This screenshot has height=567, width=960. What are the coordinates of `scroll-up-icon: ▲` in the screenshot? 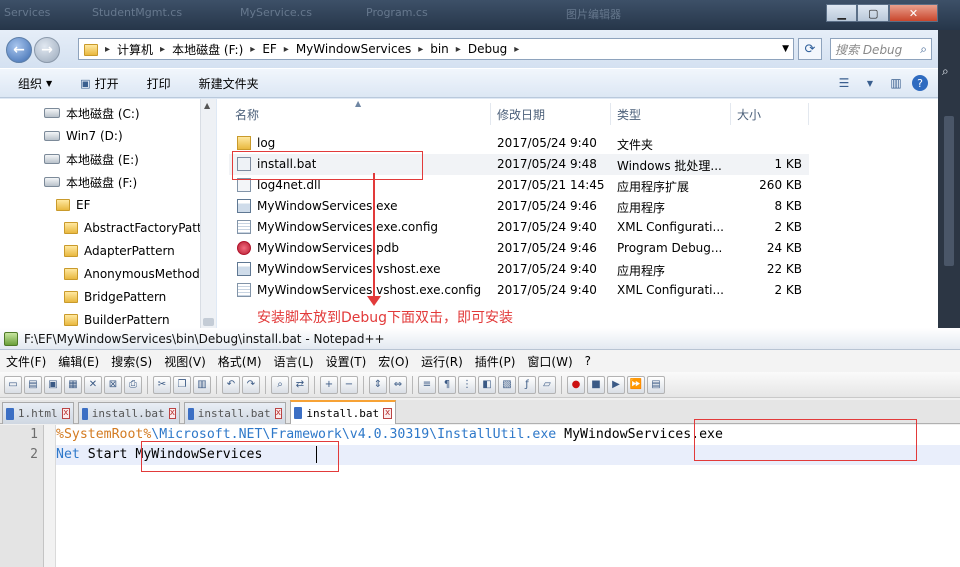 It's located at (207, 105).